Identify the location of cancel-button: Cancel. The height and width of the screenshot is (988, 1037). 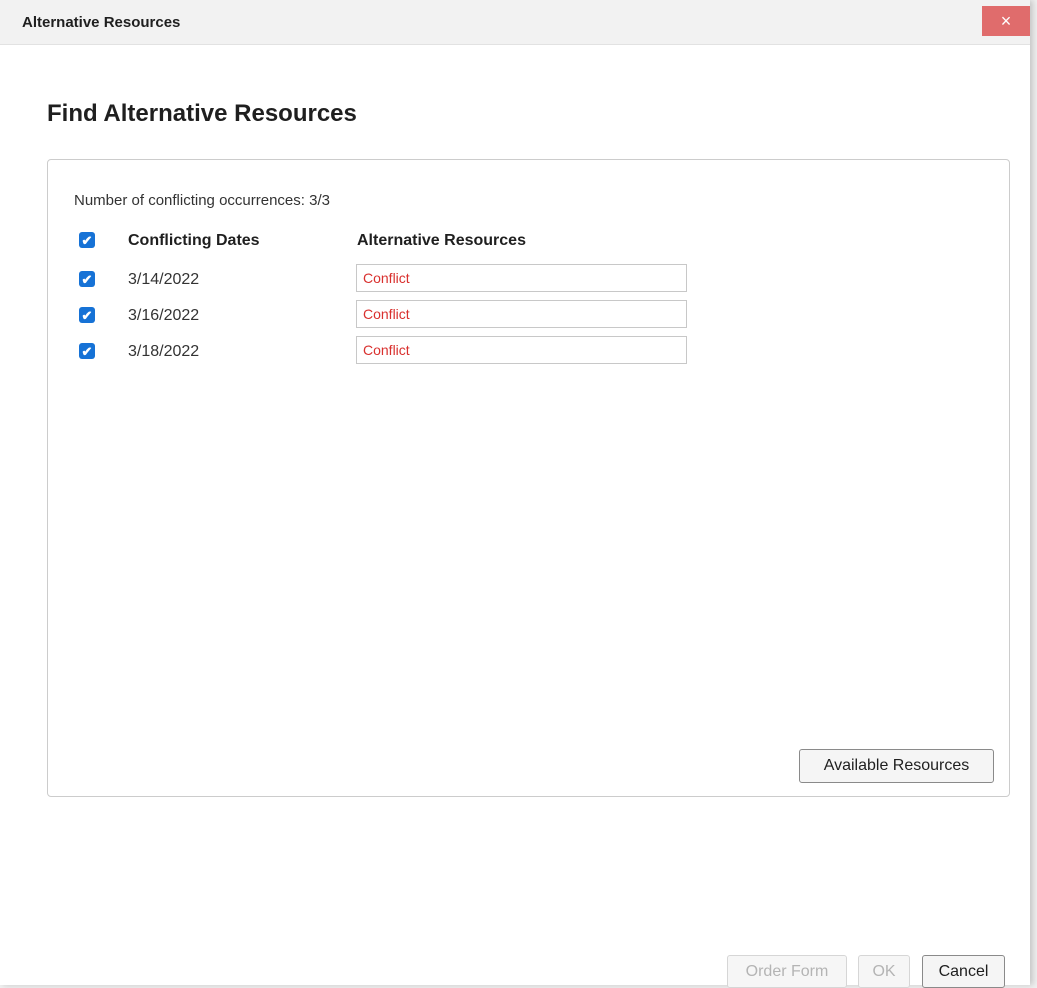
(963, 971).